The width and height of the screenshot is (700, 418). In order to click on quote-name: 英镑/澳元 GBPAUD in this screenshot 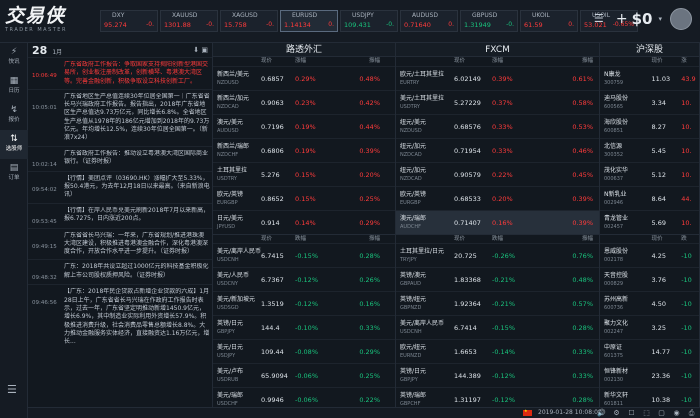, I will do `click(425, 280)`.